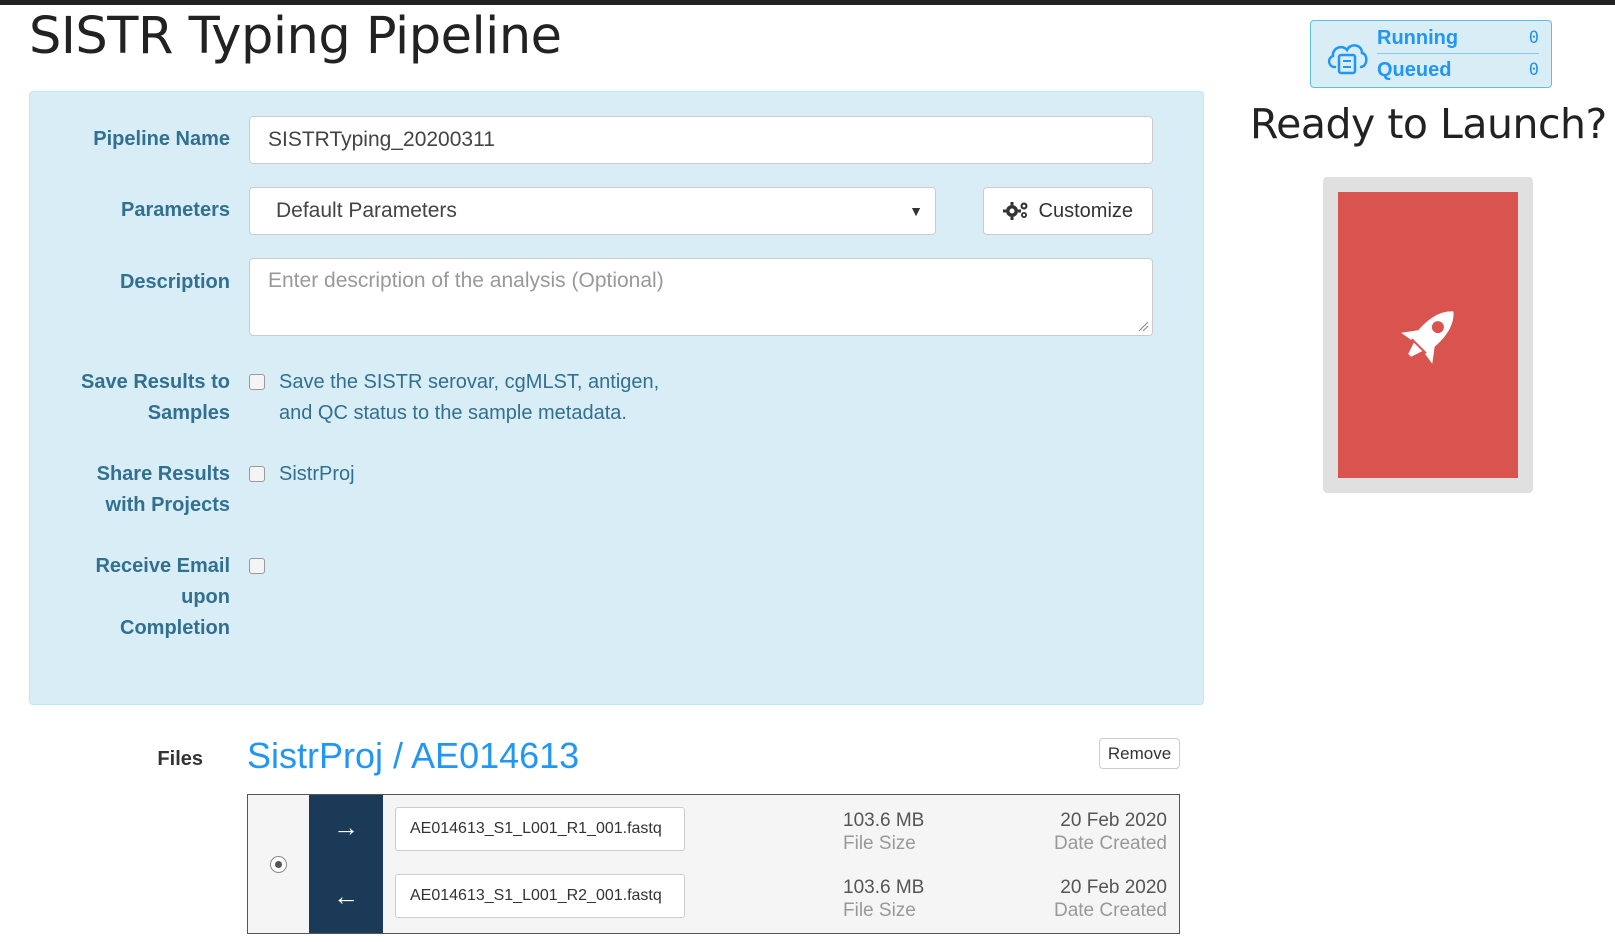 The image size is (1615, 942). I want to click on customize-label: Customize, so click(1086, 211).